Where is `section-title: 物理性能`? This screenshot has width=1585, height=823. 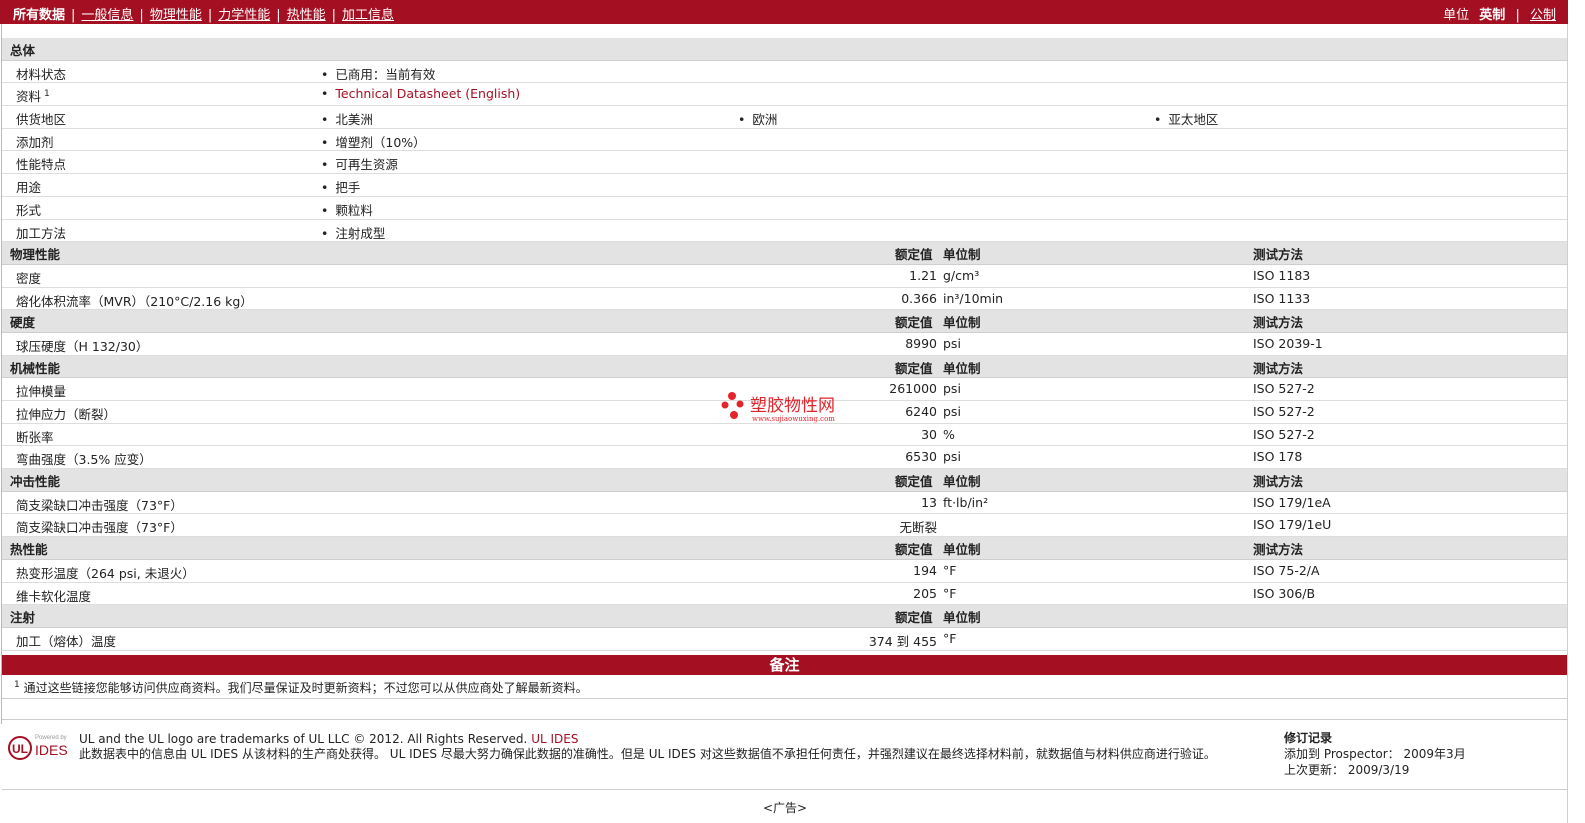
section-title: 物理性能 is located at coordinates (35, 255).